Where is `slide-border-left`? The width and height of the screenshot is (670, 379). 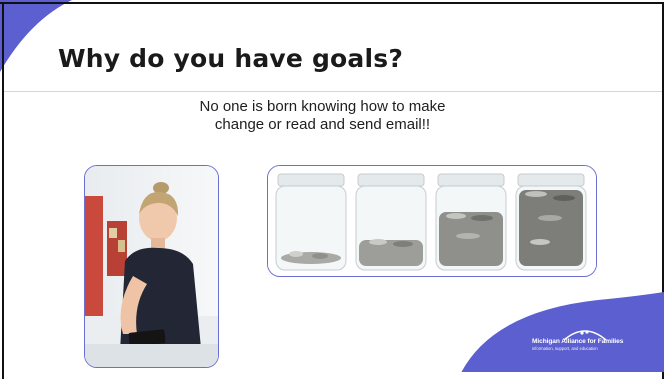
slide-border-left is located at coordinates (3, 190).